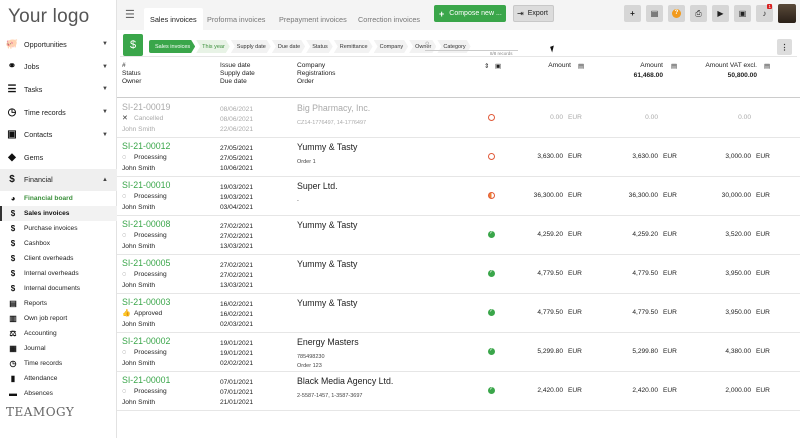 The height and width of the screenshot is (438, 800). I want to click on filter-chip-due-date: Due date, so click(288, 46).